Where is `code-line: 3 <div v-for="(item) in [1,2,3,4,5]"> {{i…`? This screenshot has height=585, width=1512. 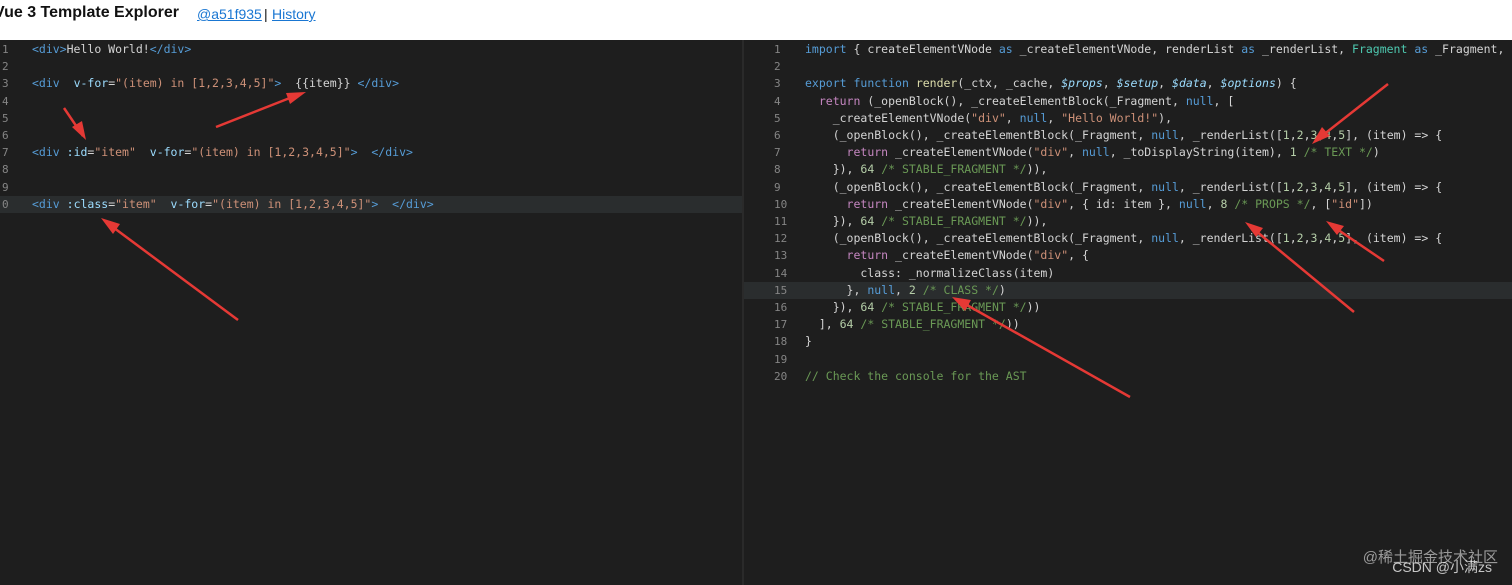
code-line: 3 <div v-for="(item) in [1,2,3,4,5]"> {{i… is located at coordinates (371, 83).